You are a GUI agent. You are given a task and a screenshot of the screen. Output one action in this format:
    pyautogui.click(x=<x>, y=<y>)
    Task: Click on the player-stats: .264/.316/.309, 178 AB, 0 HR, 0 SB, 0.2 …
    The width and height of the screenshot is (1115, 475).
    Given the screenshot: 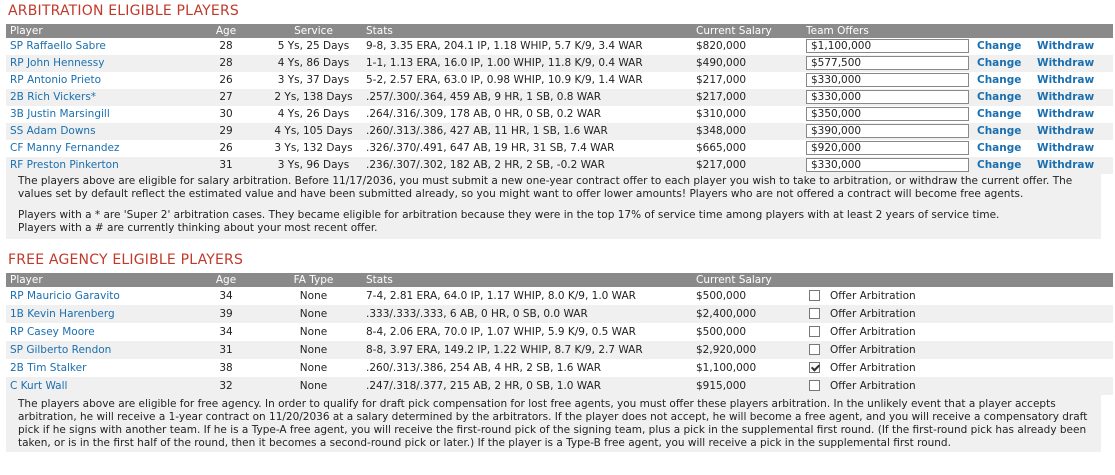 What is the action you would take?
    pyautogui.click(x=484, y=114)
    